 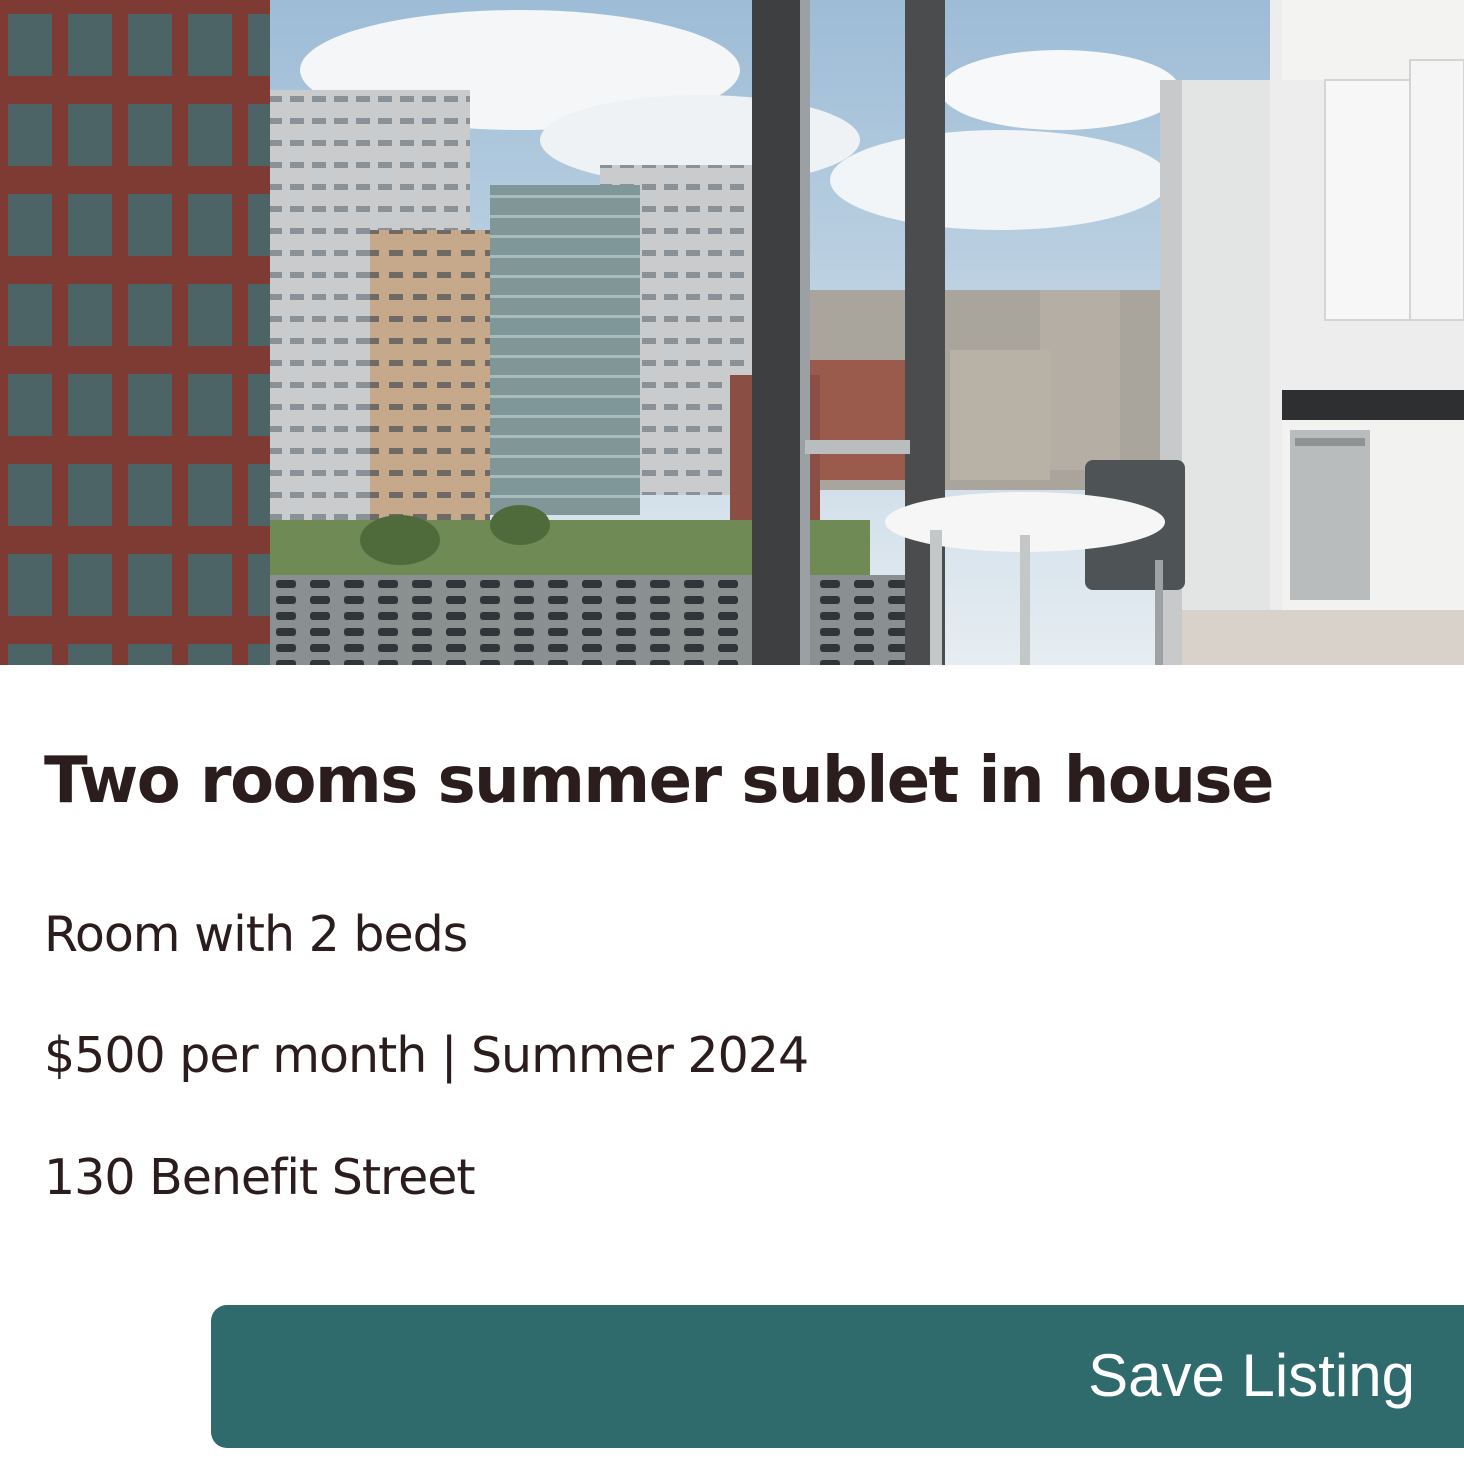 I want to click on save-listing-button: Save Listing, so click(x=837, y=1376).